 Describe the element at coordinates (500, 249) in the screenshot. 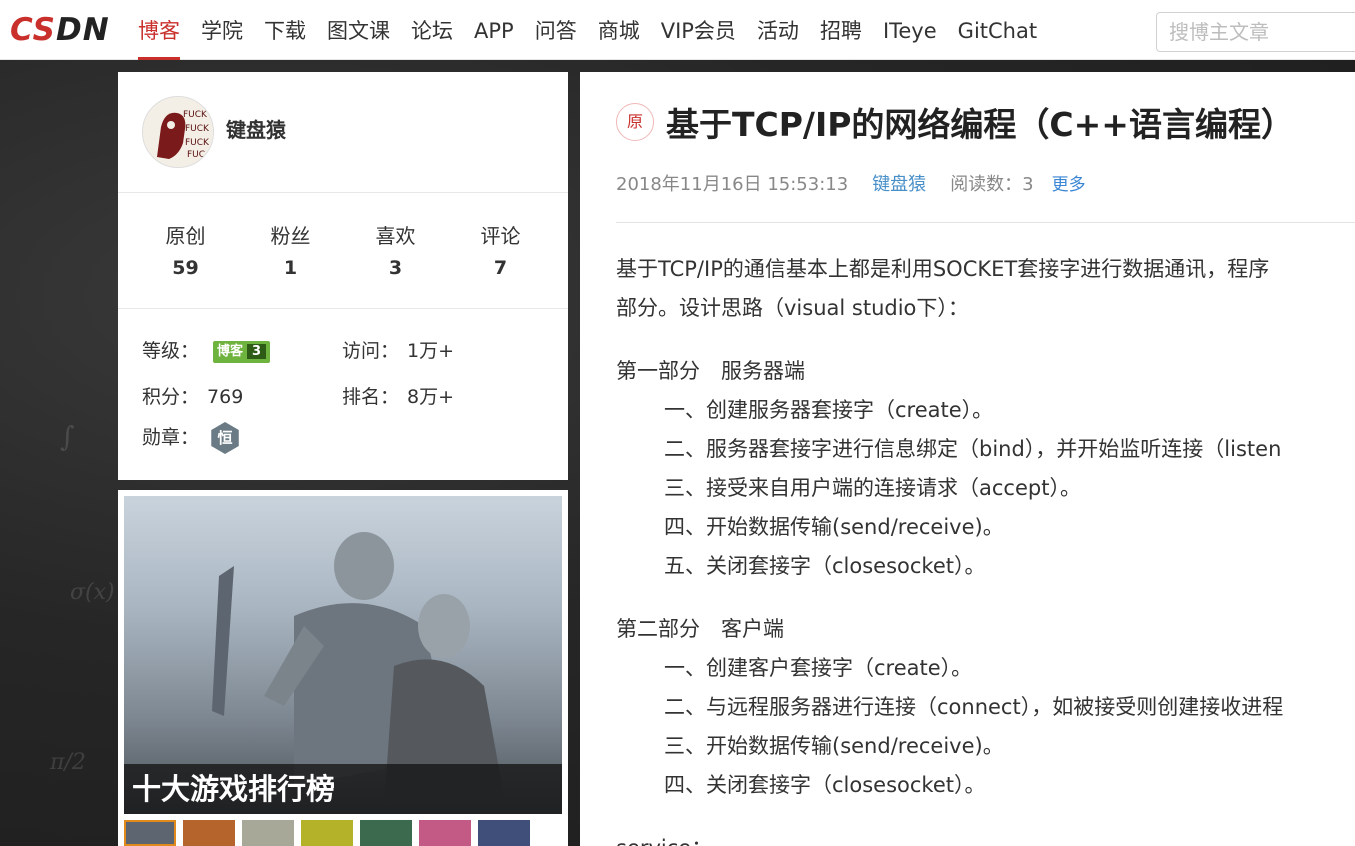

I see `stat-comments: 评论 7` at that location.